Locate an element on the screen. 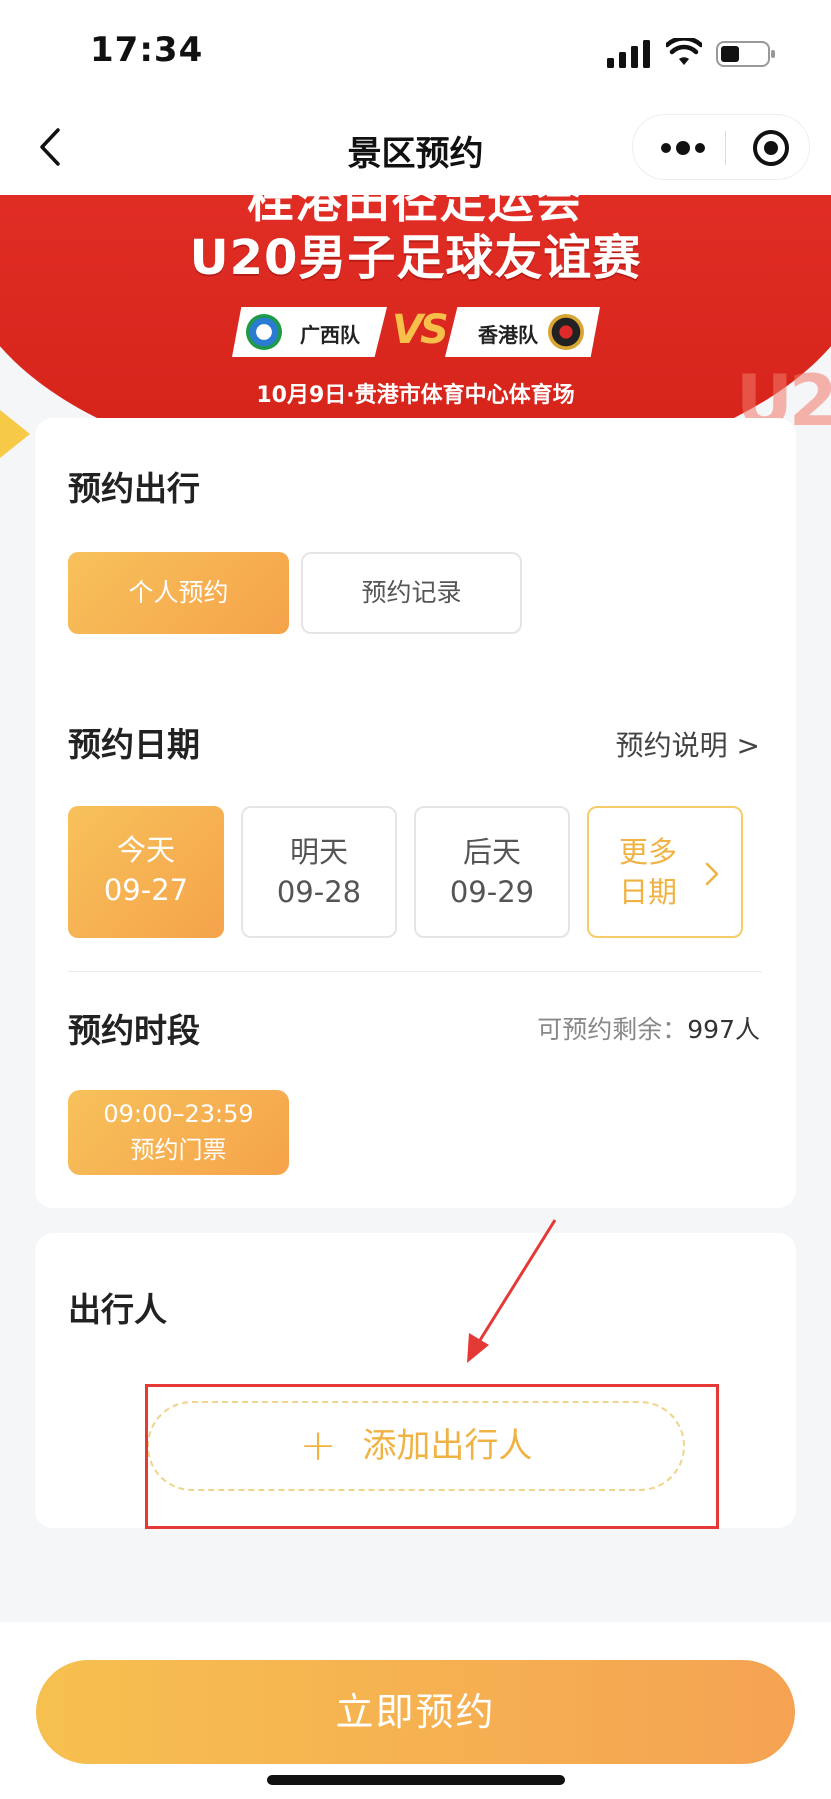  team-right-name: 香港队 is located at coordinates (508, 335).